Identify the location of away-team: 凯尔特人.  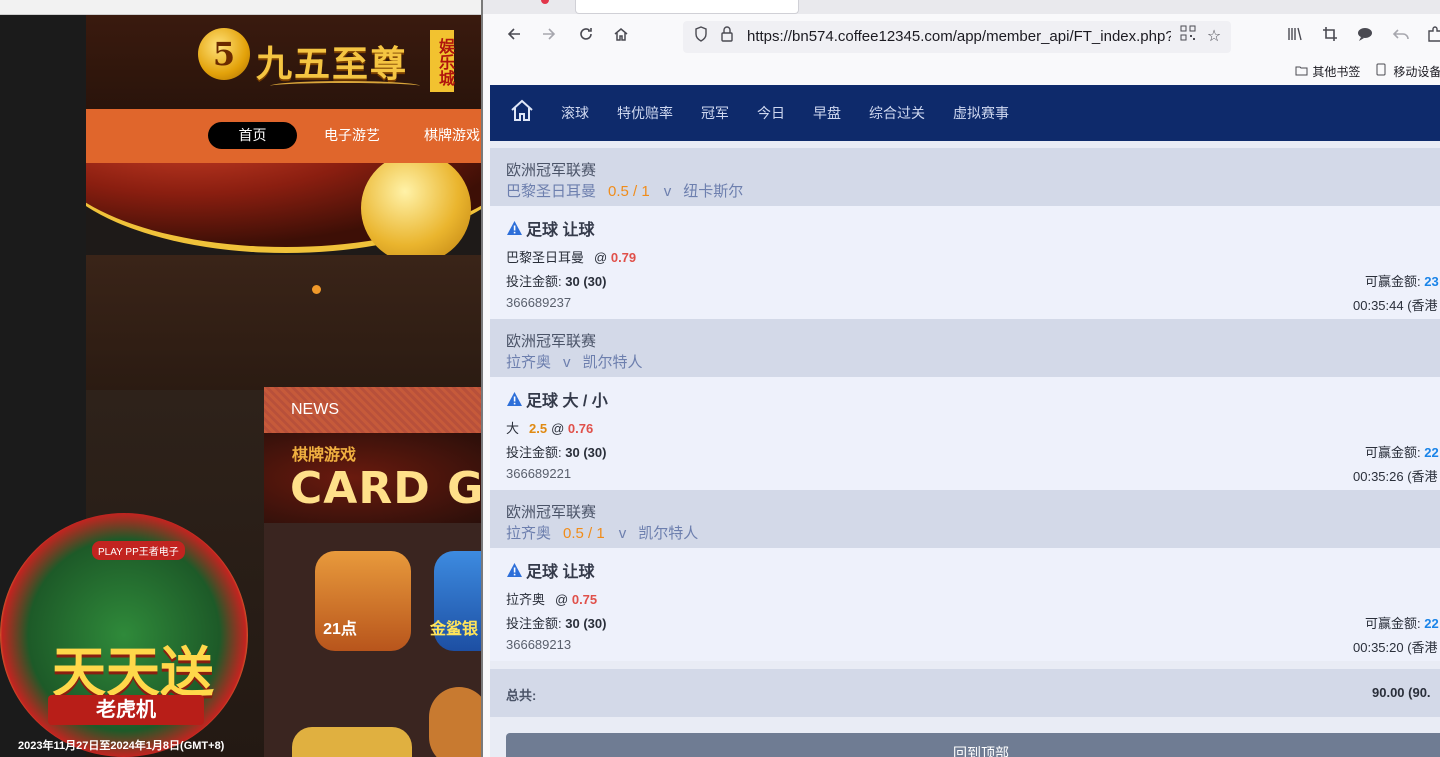
(668, 533).